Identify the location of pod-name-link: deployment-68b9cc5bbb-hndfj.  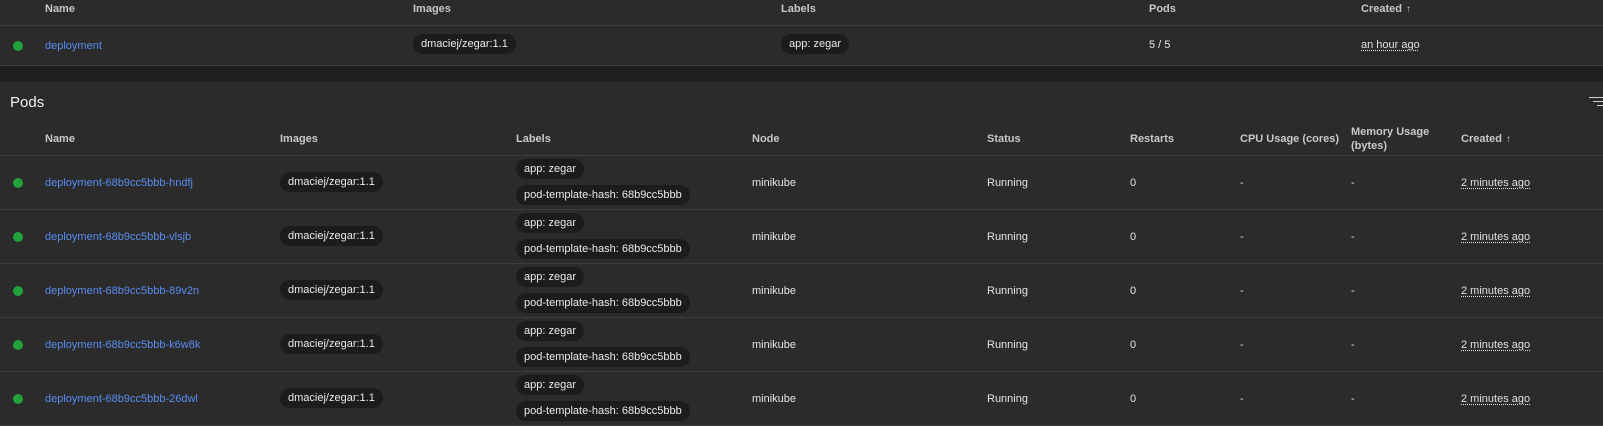
(119, 183).